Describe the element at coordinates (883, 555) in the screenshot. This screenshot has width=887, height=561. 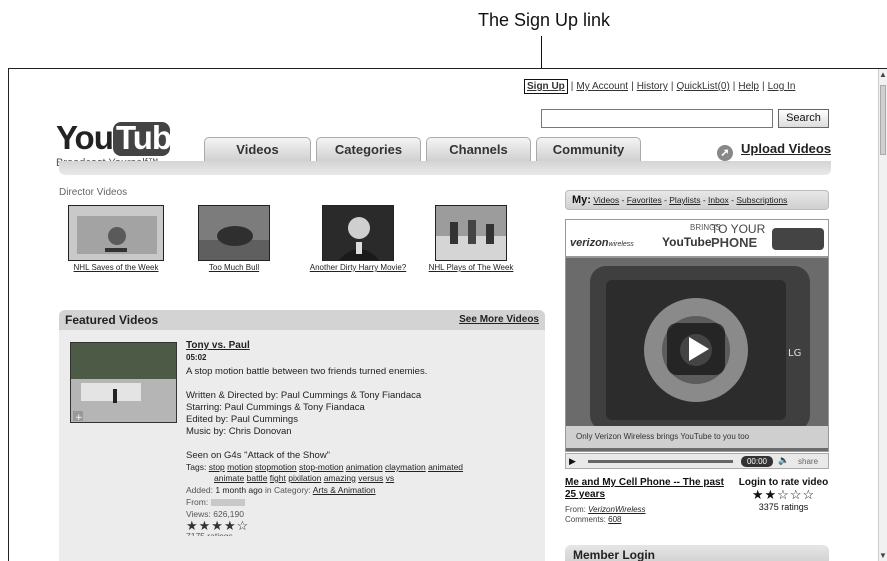
I see `scroll-down-arrow-icon: ▼` at that location.